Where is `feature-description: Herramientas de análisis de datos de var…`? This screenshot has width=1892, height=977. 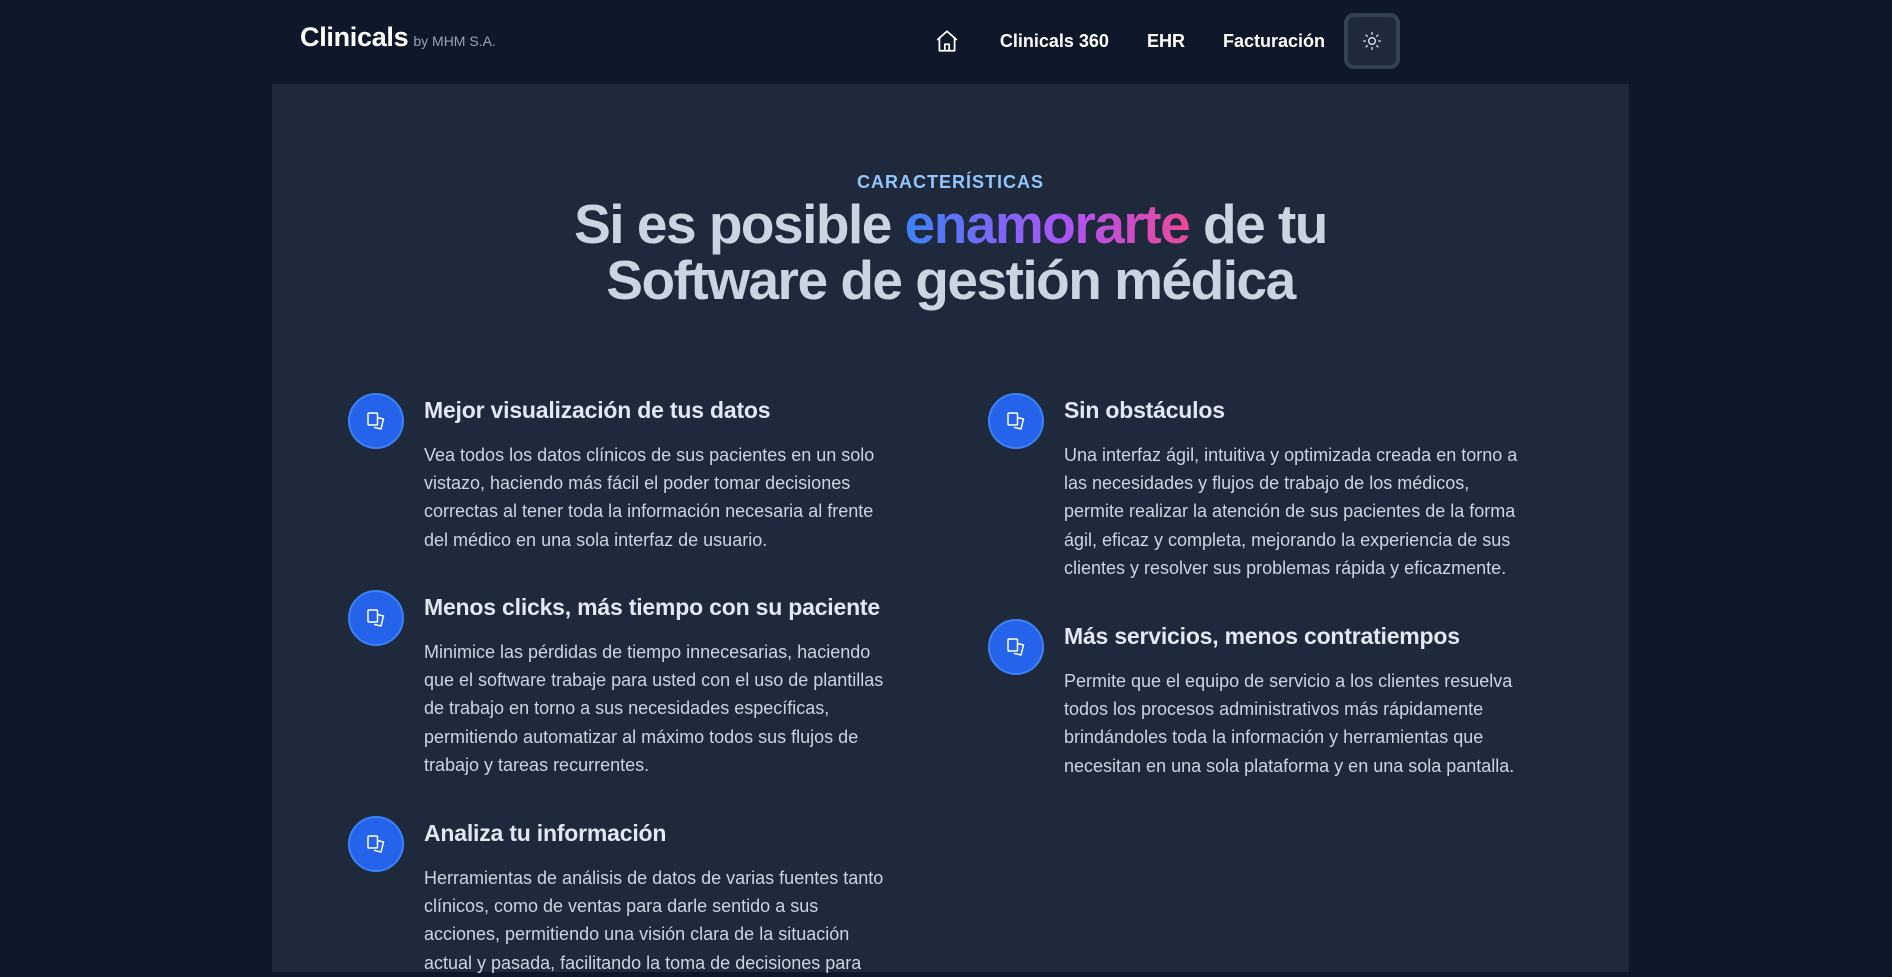 feature-description: Herramientas de análisis de datos de var… is located at coordinates (654, 920).